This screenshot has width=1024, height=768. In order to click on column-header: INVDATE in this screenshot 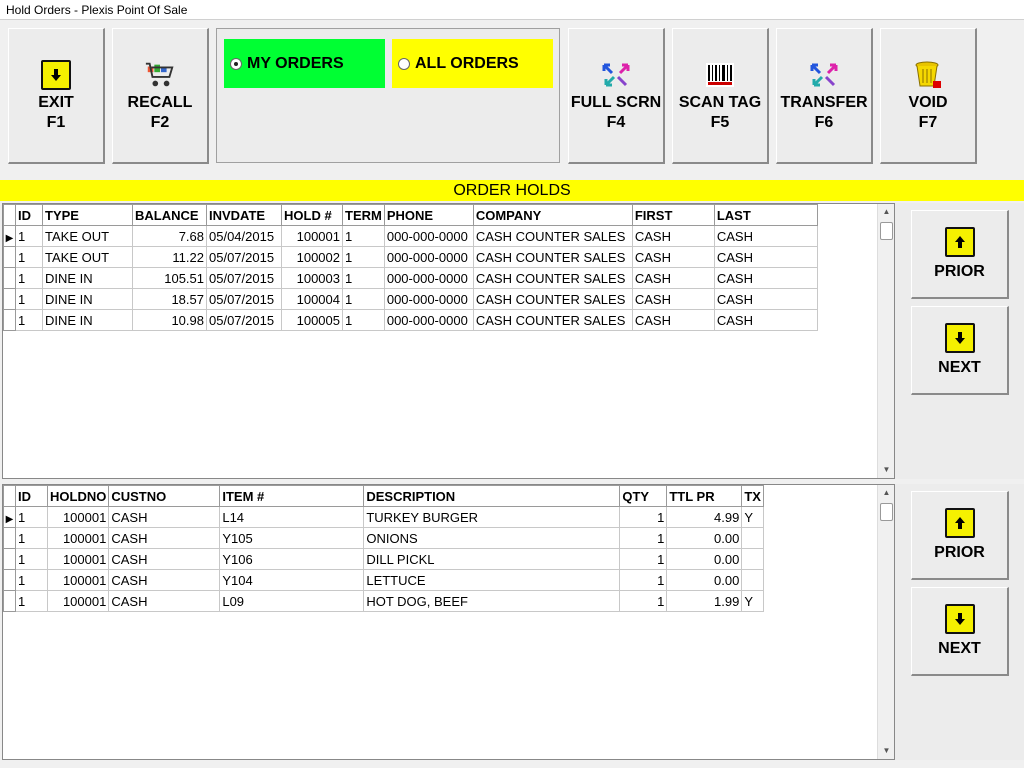, I will do `click(244, 215)`.